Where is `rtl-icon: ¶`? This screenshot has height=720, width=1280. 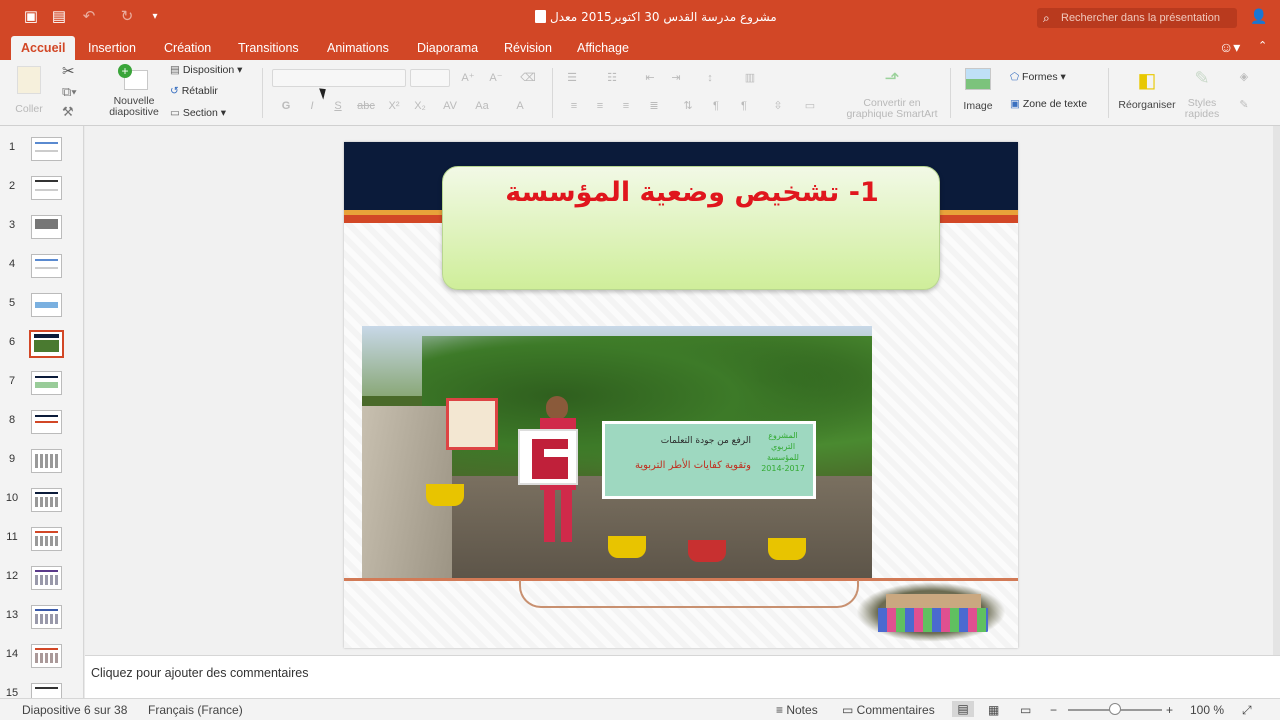
rtl-icon: ¶ is located at coordinates (744, 106).